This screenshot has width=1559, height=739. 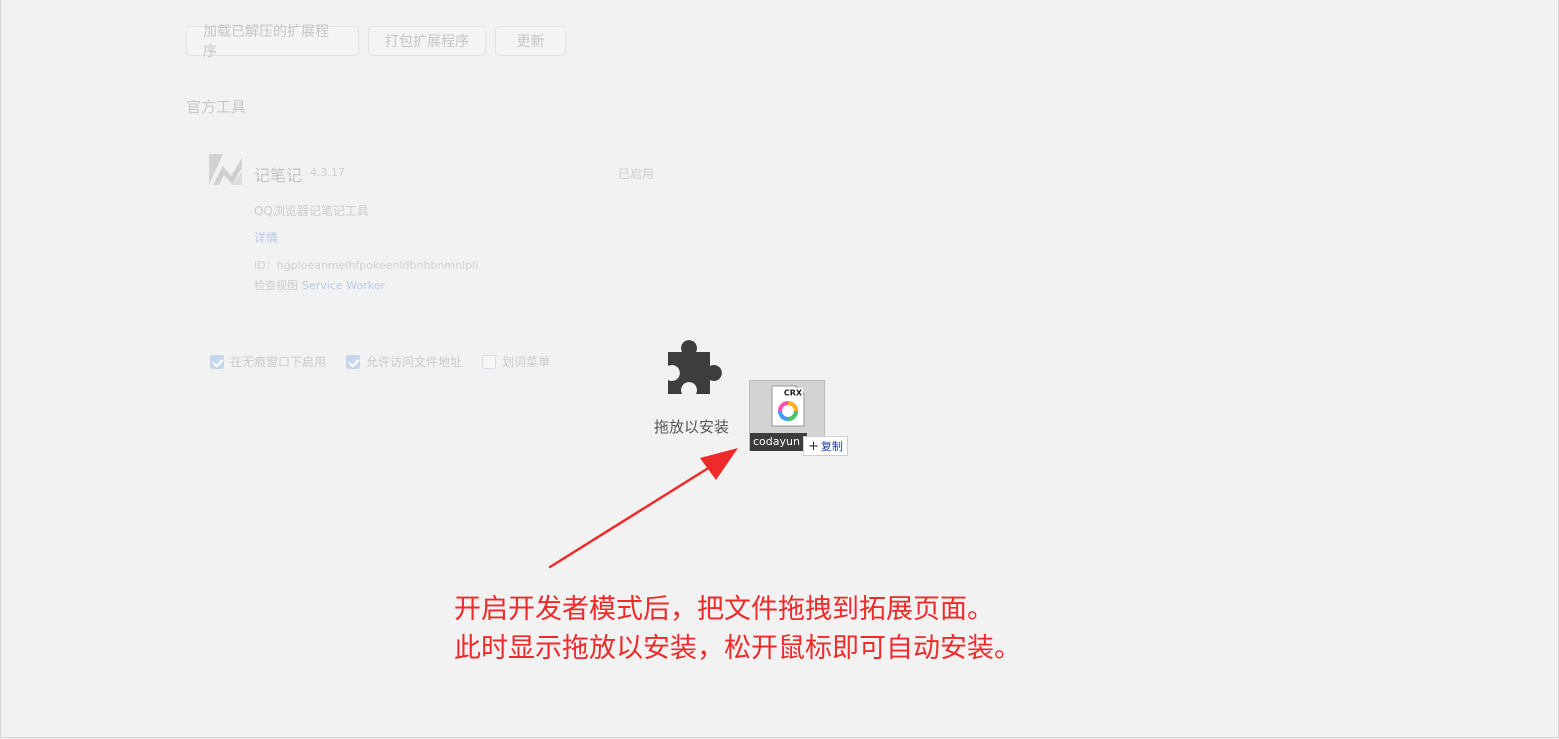 What do you see at coordinates (526, 362) in the screenshot?
I see `context-menu-label: 划词菜单` at bounding box center [526, 362].